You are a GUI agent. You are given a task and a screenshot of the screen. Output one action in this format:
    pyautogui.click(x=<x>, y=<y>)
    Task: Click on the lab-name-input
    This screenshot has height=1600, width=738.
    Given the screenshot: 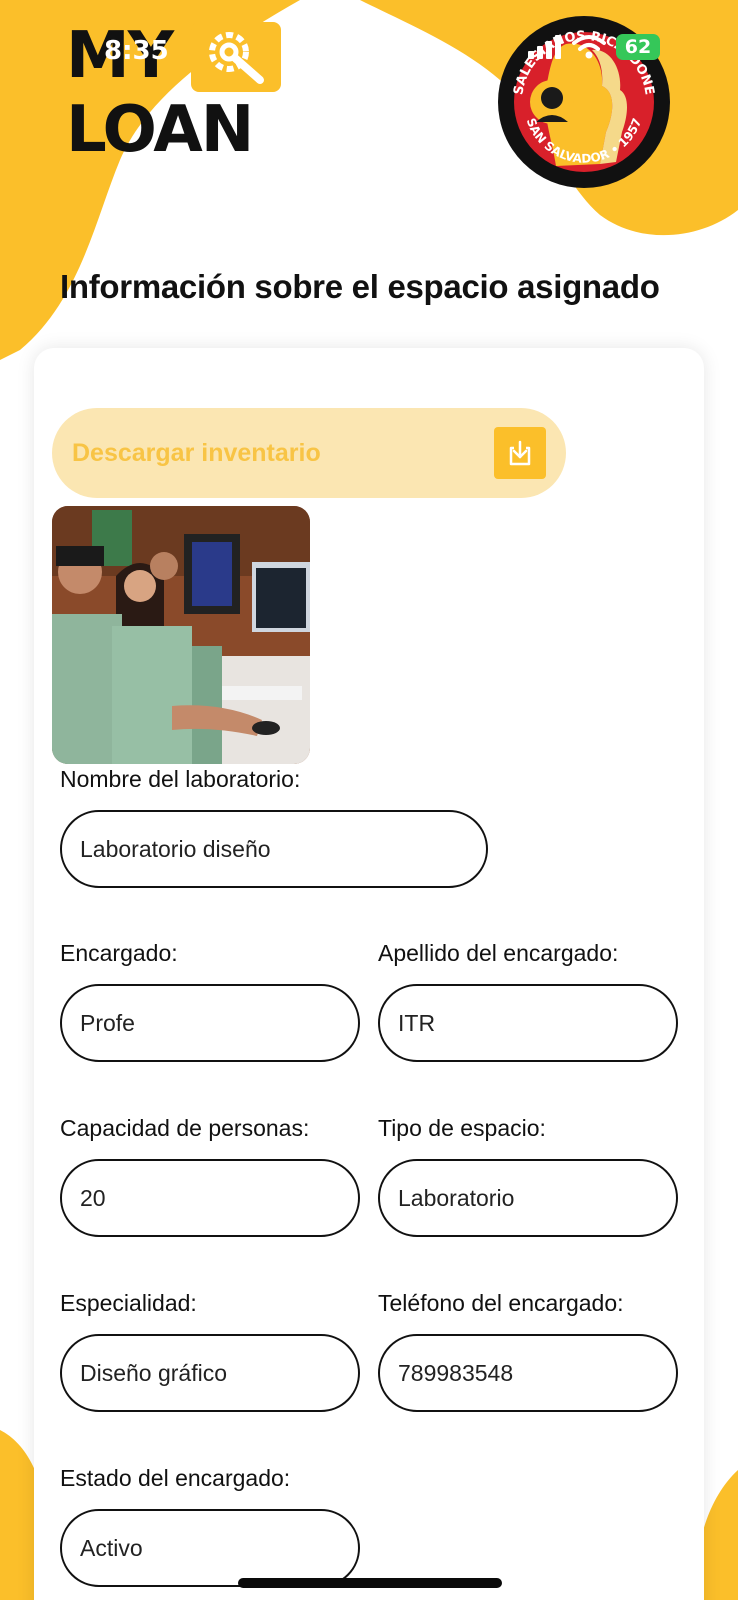 What is the action you would take?
    pyautogui.click(x=274, y=849)
    